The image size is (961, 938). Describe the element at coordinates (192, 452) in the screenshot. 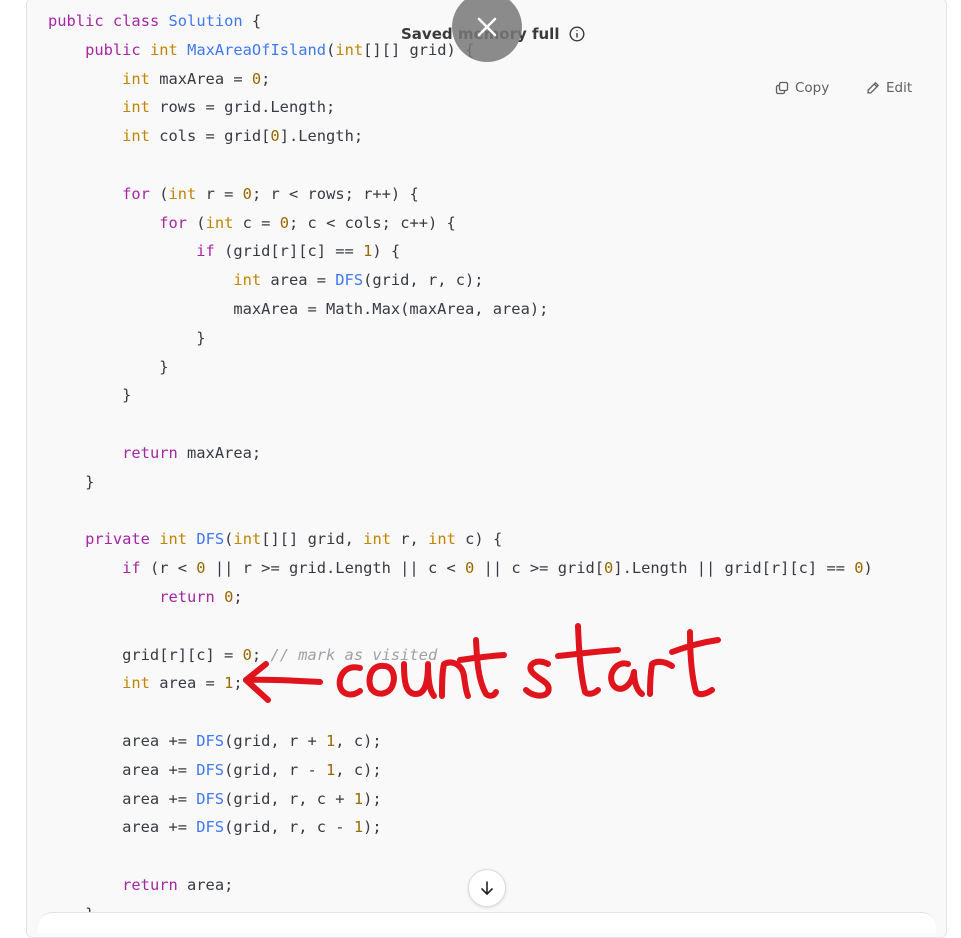

I see `code-line: return maxArea;` at that location.